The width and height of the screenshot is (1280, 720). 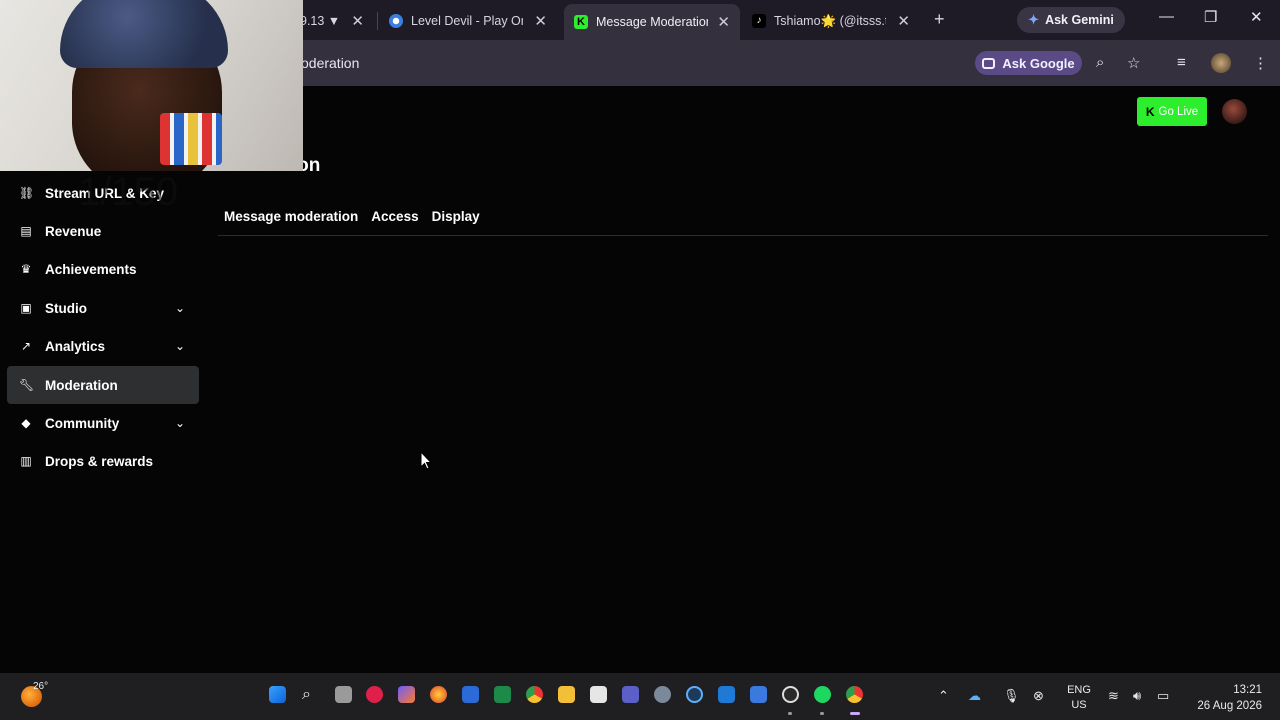 I want to click on ask-gemini-label: Ask Gemini, so click(x=1079, y=20).